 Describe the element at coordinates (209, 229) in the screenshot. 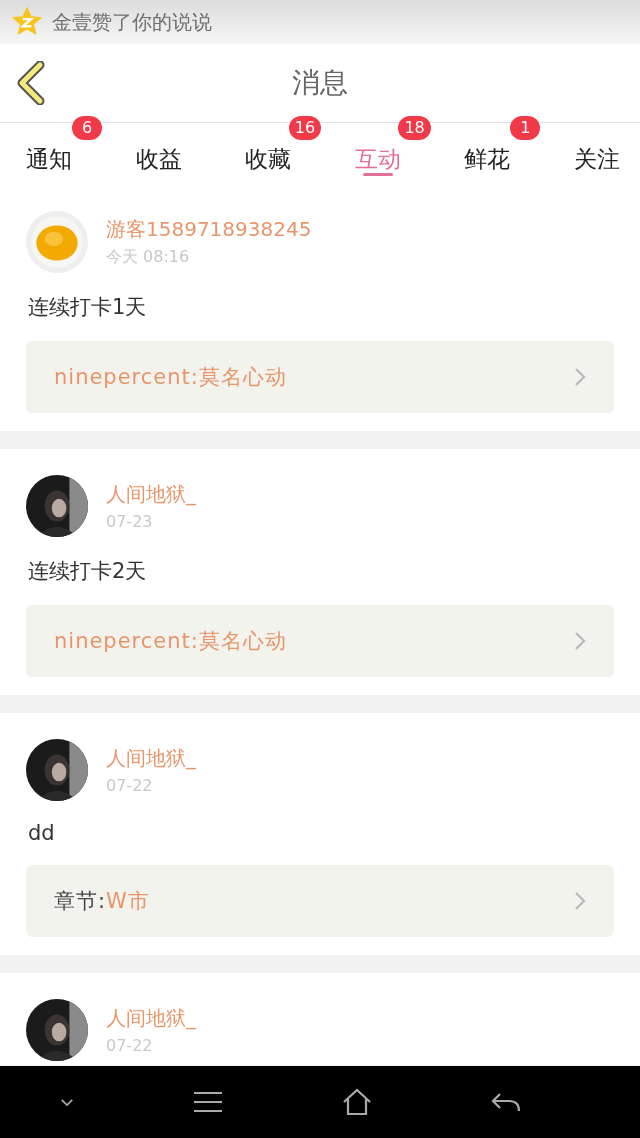

I see `user-name: 游客1589718938245` at that location.